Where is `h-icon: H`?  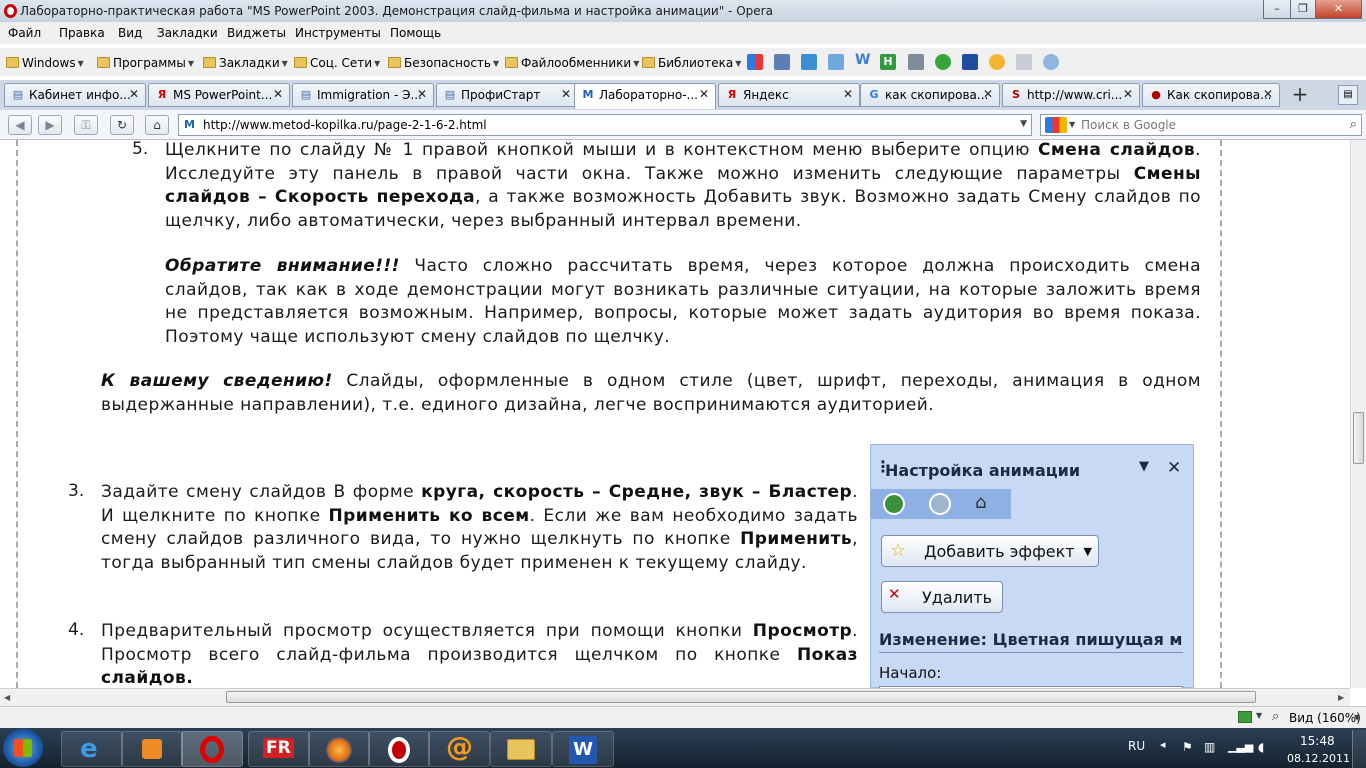
h-icon: H is located at coordinates (888, 62).